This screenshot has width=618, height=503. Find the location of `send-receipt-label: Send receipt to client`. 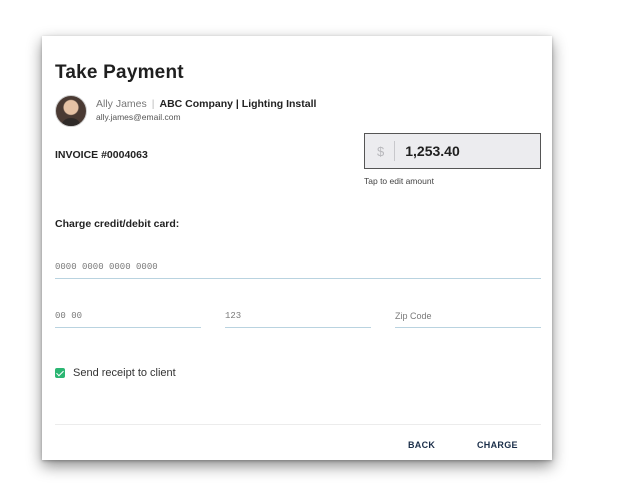

send-receipt-label: Send receipt to client is located at coordinates (124, 373).